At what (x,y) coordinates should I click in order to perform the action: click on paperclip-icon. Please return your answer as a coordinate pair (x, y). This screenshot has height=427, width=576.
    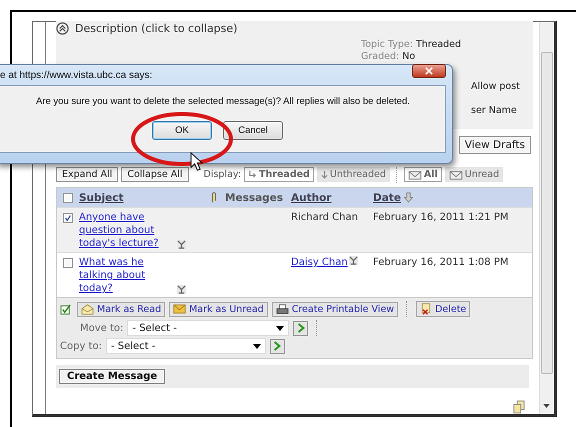
    Looking at the image, I should click on (214, 197).